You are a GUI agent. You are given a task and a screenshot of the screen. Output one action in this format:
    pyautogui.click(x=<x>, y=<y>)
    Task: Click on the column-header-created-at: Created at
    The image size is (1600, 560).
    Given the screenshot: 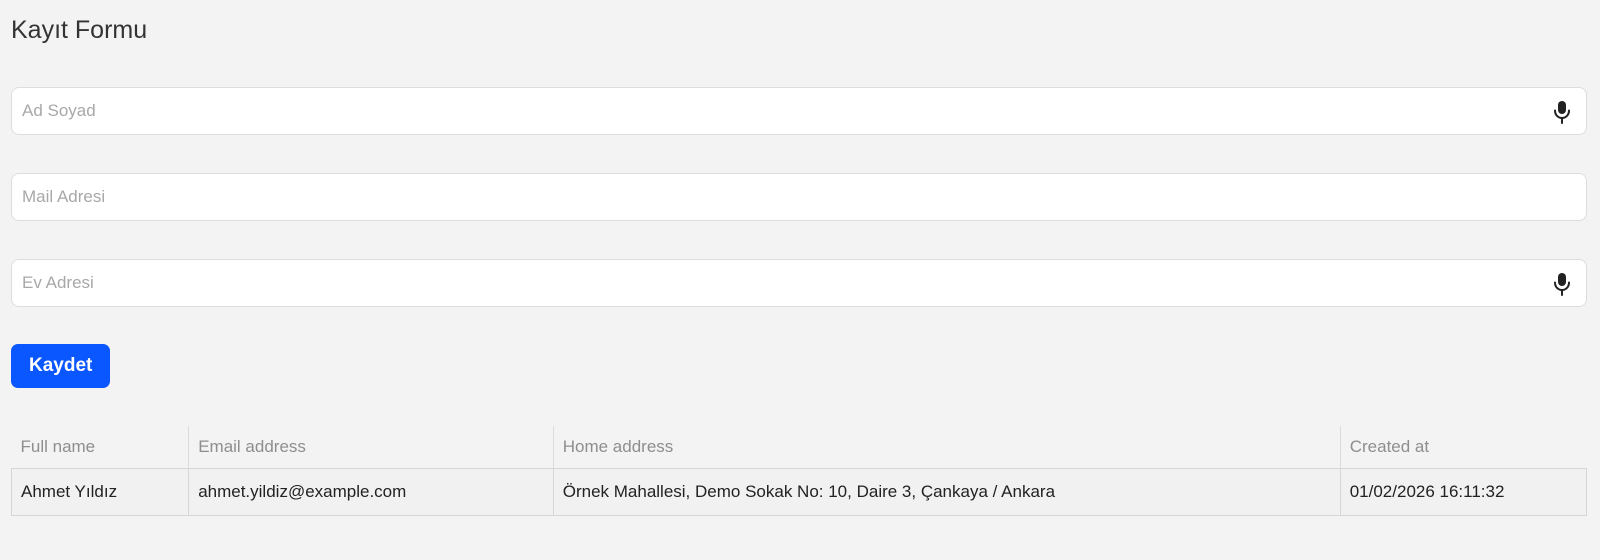 What is the action you would take?
    pyautogui.click(x=1463, y=447)
    